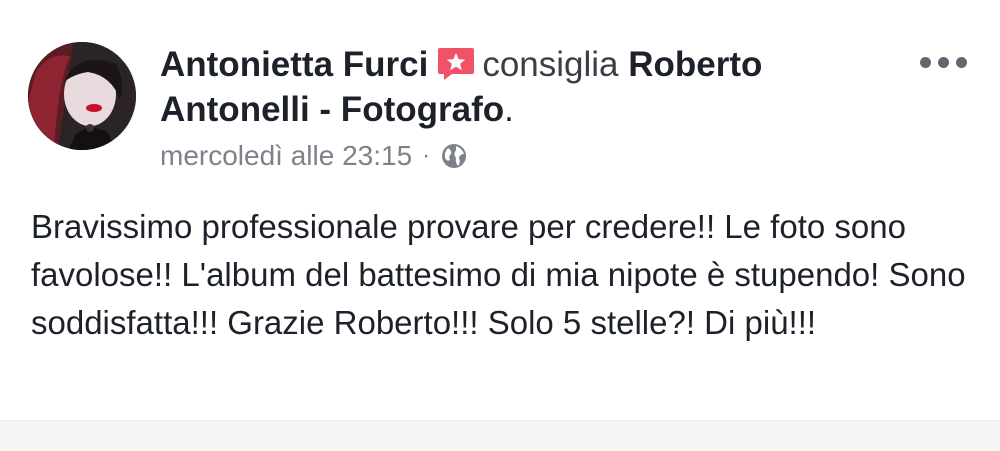  Describe the element at coordinates (456, 64) in the screenshot. I see `recommendation-star-icon` at that location.